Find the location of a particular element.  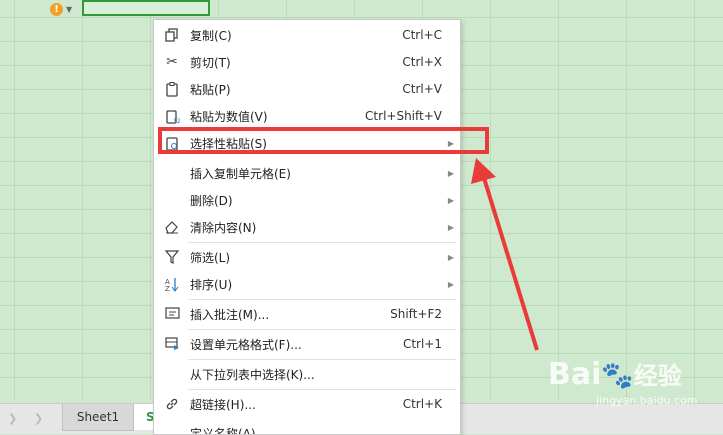

baidu-watermark: Bai🐾经验 jingyan.baidu.com is located at coordinates (635, 381).